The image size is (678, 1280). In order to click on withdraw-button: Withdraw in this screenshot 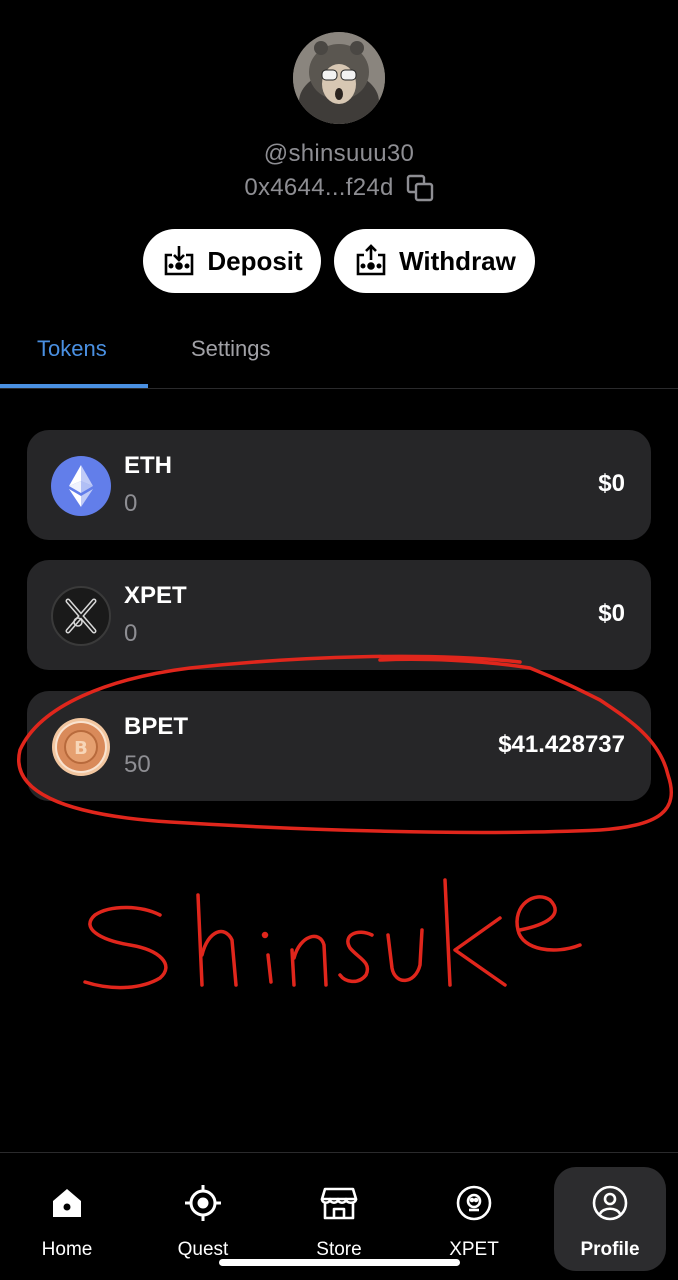, I will do `click(434, 261)`.